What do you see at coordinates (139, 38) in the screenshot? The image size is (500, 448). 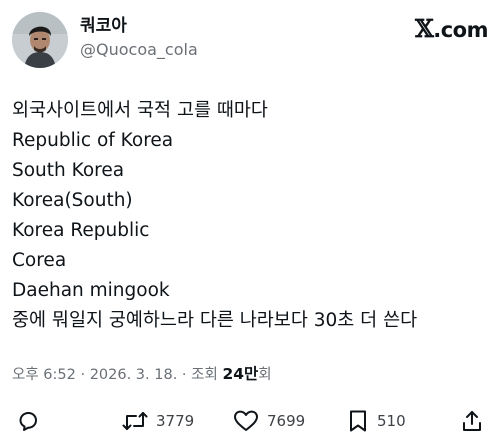 I see `user-info: 쿼코아 @Quocoa_cola` at bounding box center [139, 38].